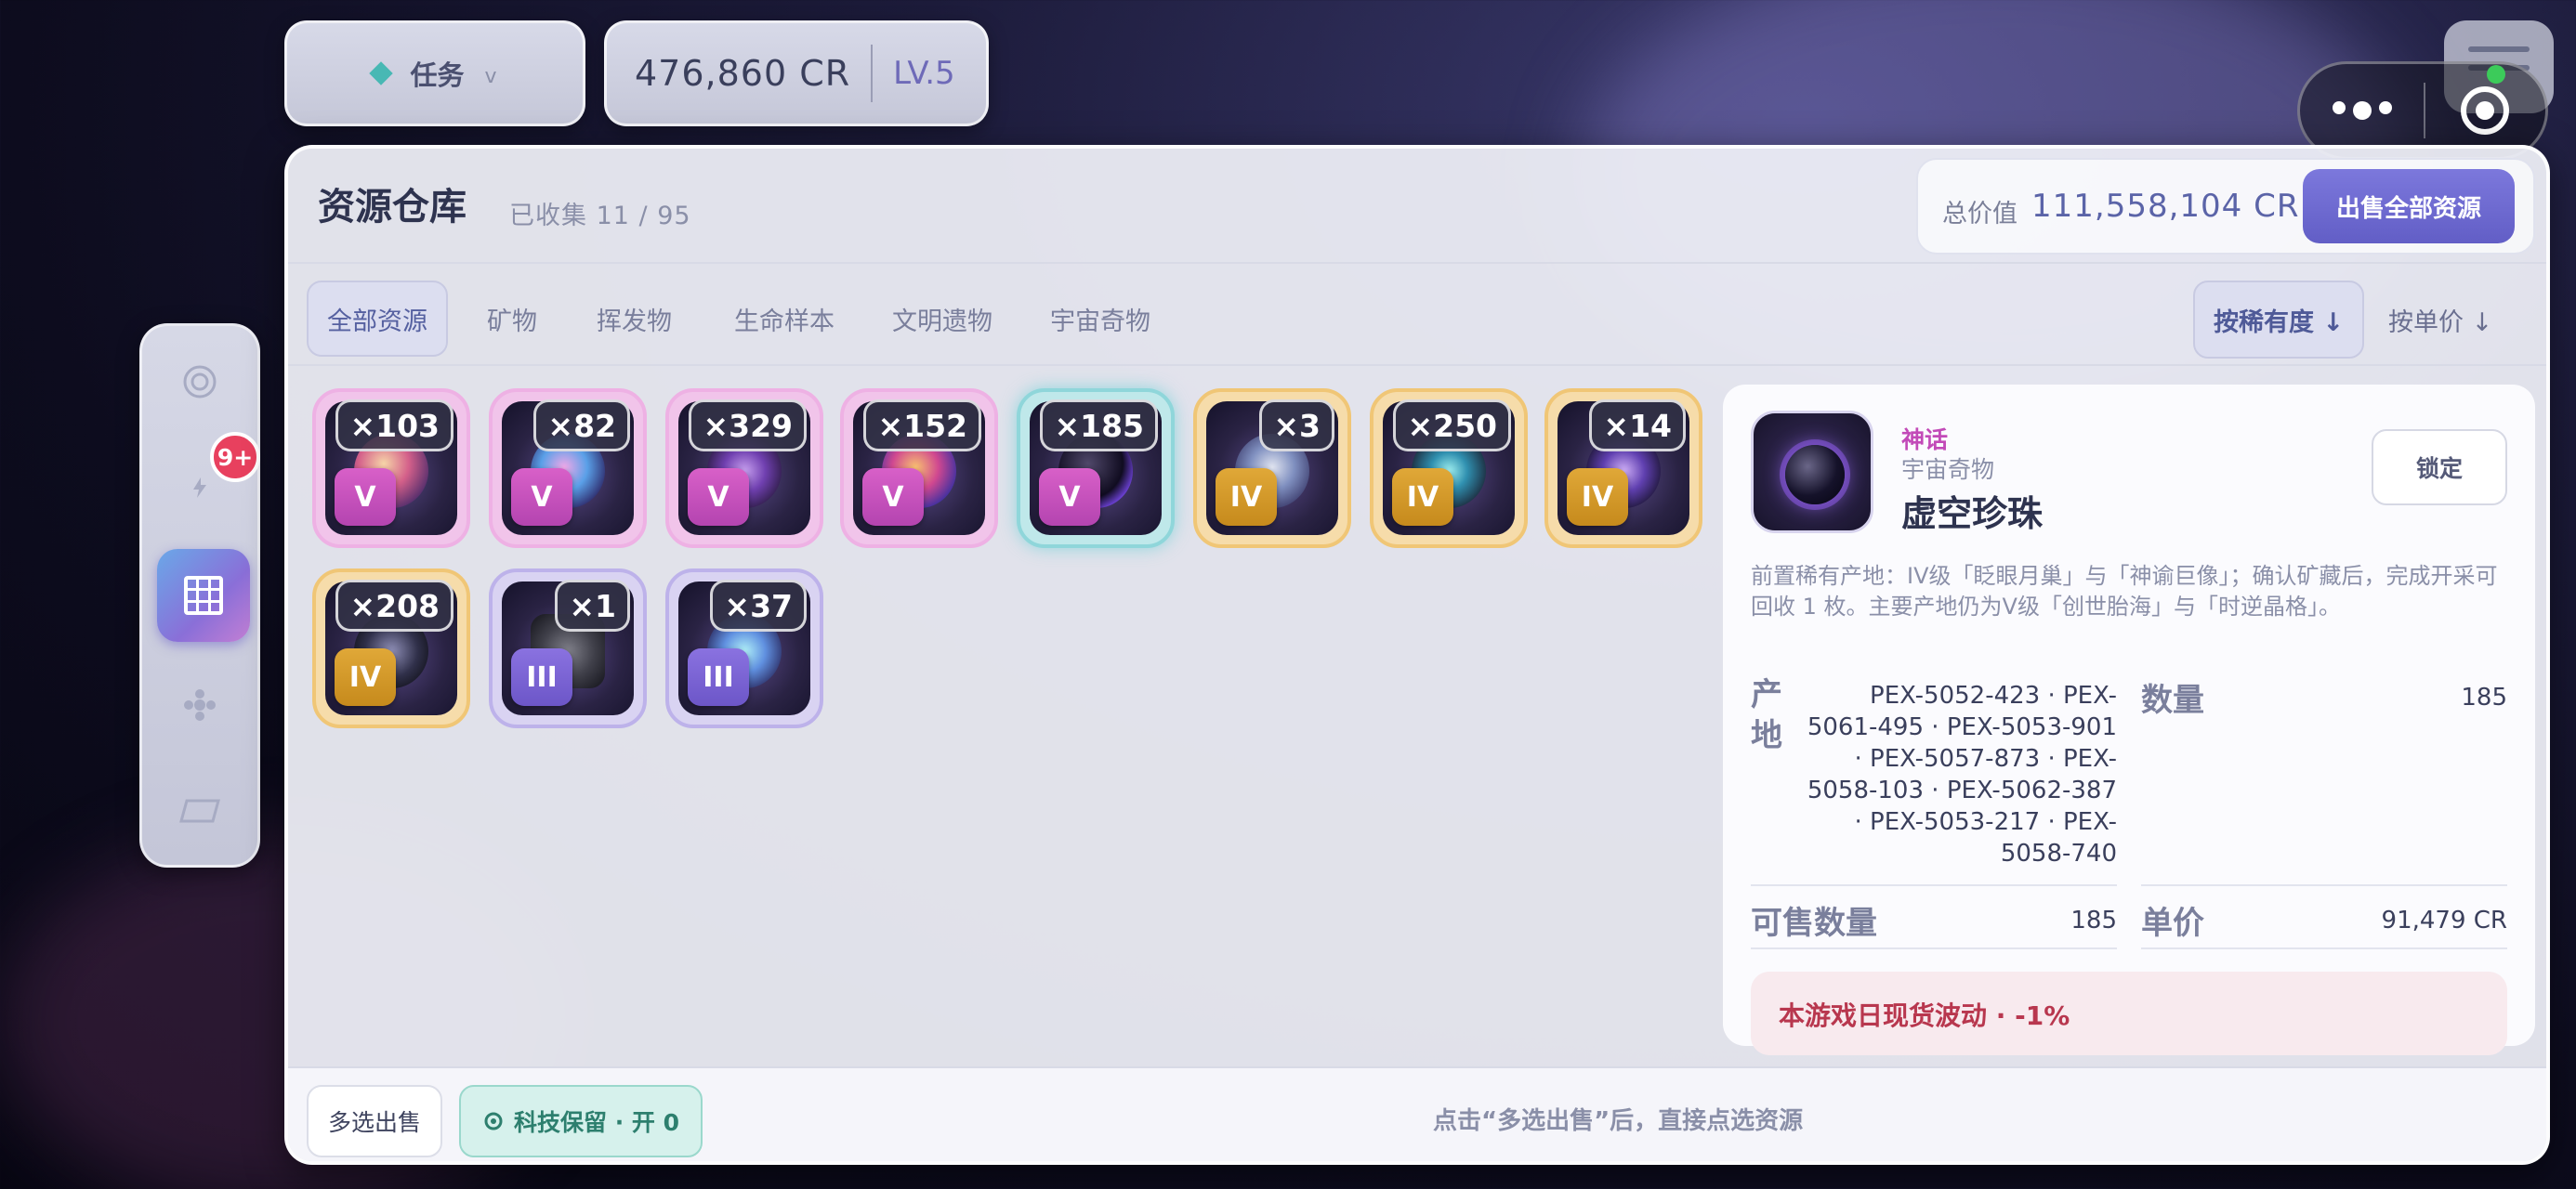 The height and width of the screenshot is (1189, 2576). What do you see at coordinates (743, 73) in the screenshot?
I see `credits-value: 476,860 CR` at bounding box center [743, 73].